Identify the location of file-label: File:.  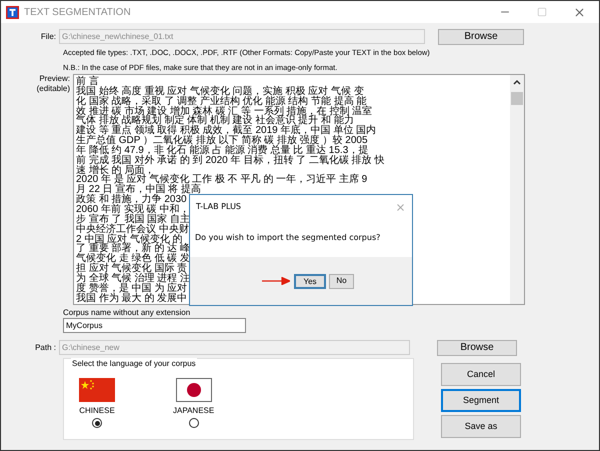
(48, 36).